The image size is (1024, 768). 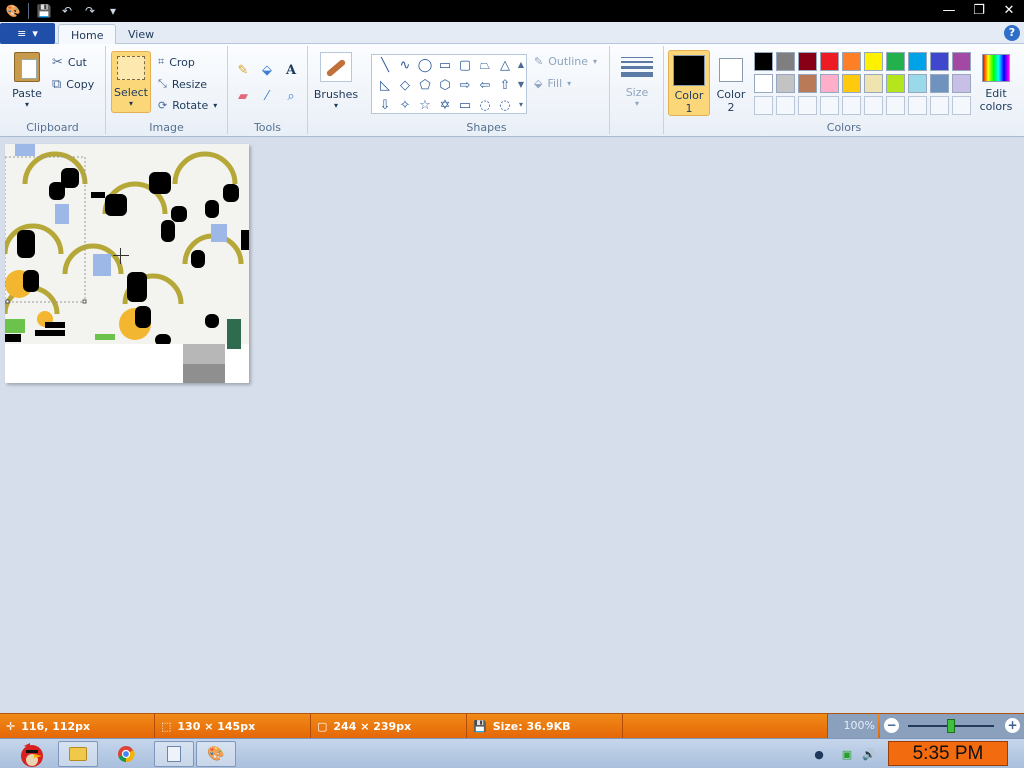 What do you see at coordinates (87, 34) in the screenshot?
I see `tab-home: Home` at bounding box center [87, 34].